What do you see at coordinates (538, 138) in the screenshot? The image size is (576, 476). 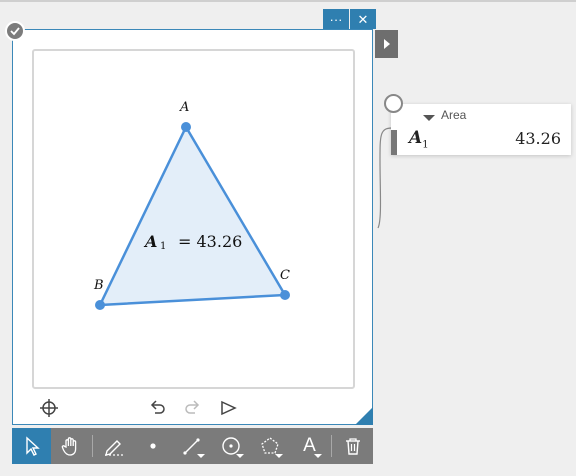 I see `area-measure-value: 43.26` at bounding box center [538, 138].